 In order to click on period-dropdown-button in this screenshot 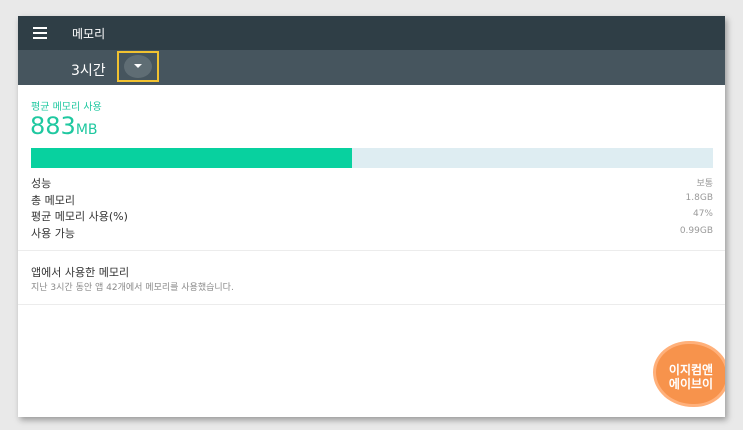, I will do `click(138, 66)`.